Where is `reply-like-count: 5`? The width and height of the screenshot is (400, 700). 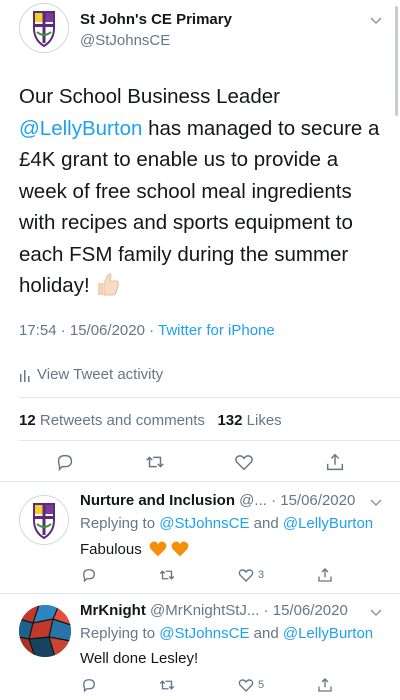
reply-like-count: 5 is located at coordinates (261, 685).